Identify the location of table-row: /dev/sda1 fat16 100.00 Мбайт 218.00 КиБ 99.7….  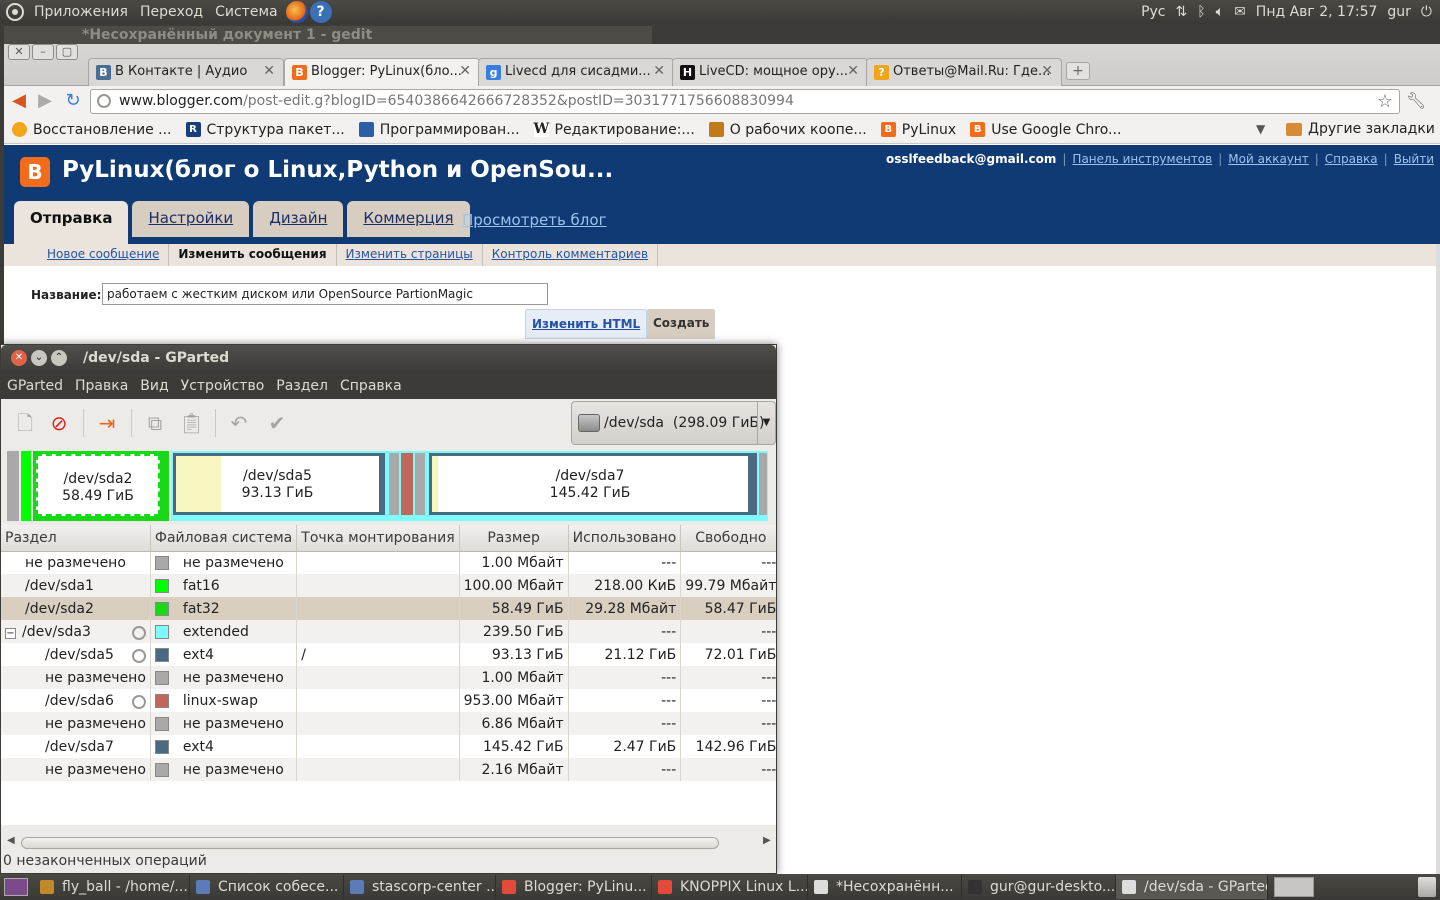
(388, 585).